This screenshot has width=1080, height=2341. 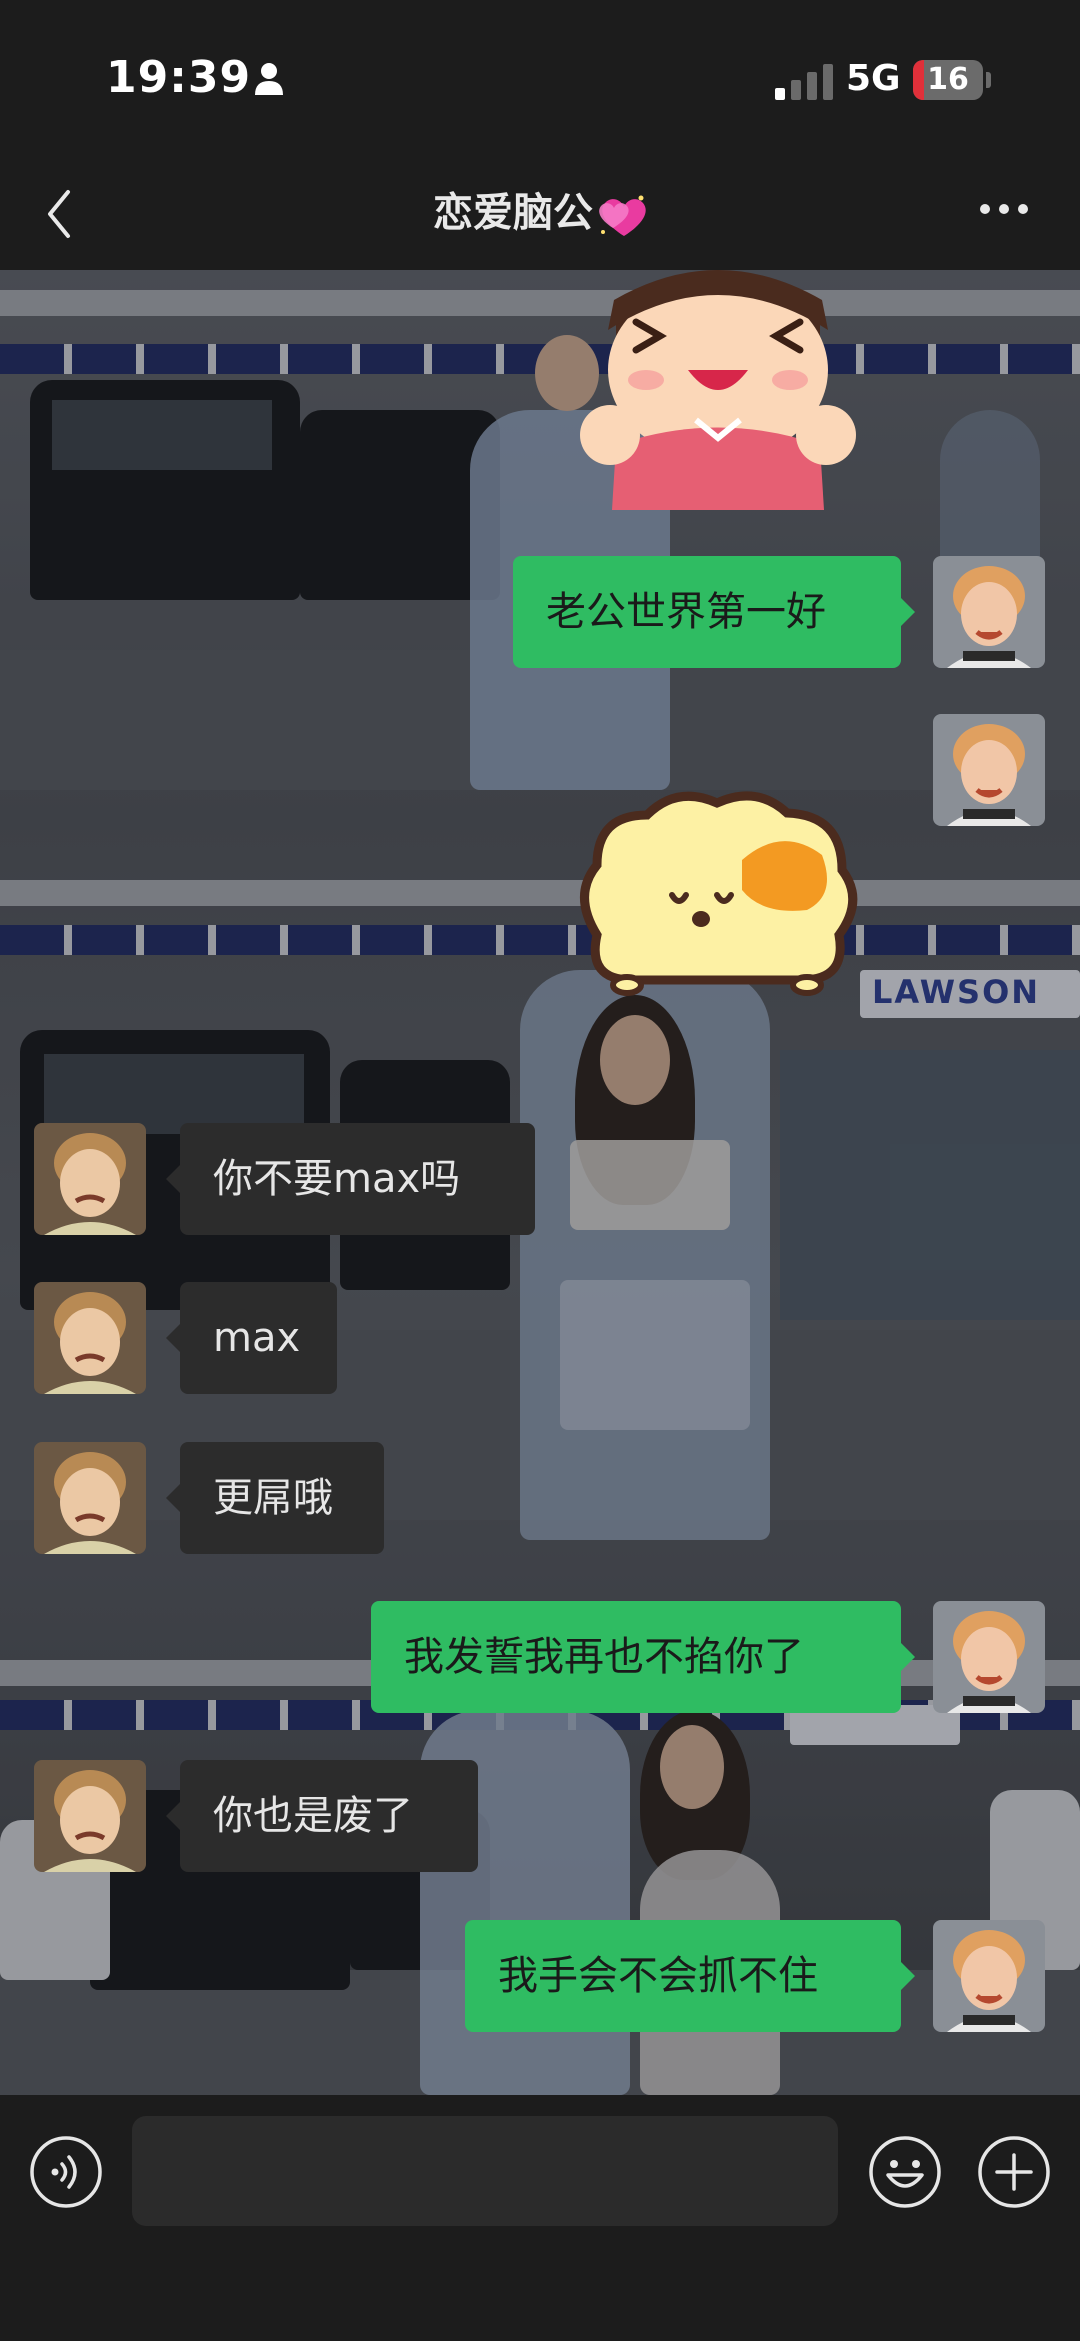 I want to click on message-bubble-out: 我发誓我再也不掐你了, so click(x=643, y=1657).